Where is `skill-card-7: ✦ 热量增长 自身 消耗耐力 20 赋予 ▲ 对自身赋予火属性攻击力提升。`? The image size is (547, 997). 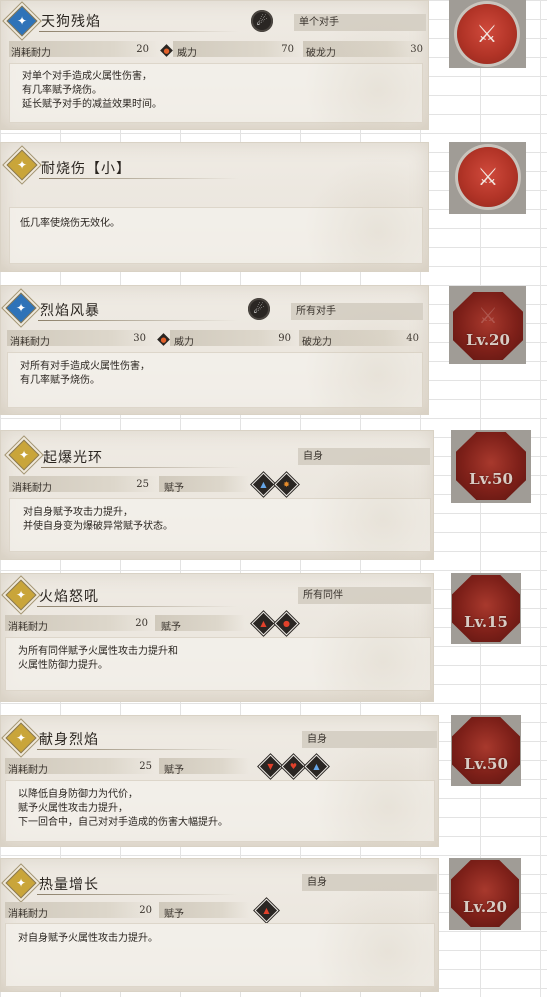
skill-card-7: ✦ 热量增长 自身 消耗耐力 20 赋予 ▲ 对自身赋予火属性攻击力提升。 is located at coordinates (219, 925).